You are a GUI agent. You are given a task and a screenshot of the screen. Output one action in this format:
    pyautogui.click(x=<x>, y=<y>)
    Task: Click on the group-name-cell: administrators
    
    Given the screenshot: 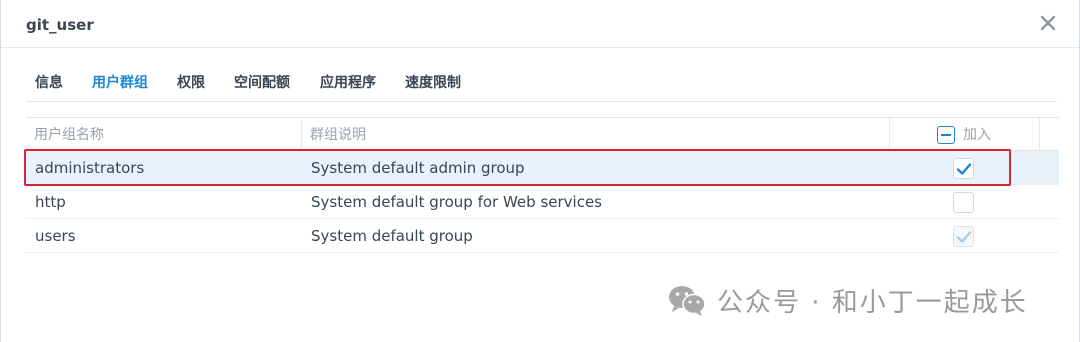 What is the action you would take?
    pyautogui.click(x=90, y=168)
    